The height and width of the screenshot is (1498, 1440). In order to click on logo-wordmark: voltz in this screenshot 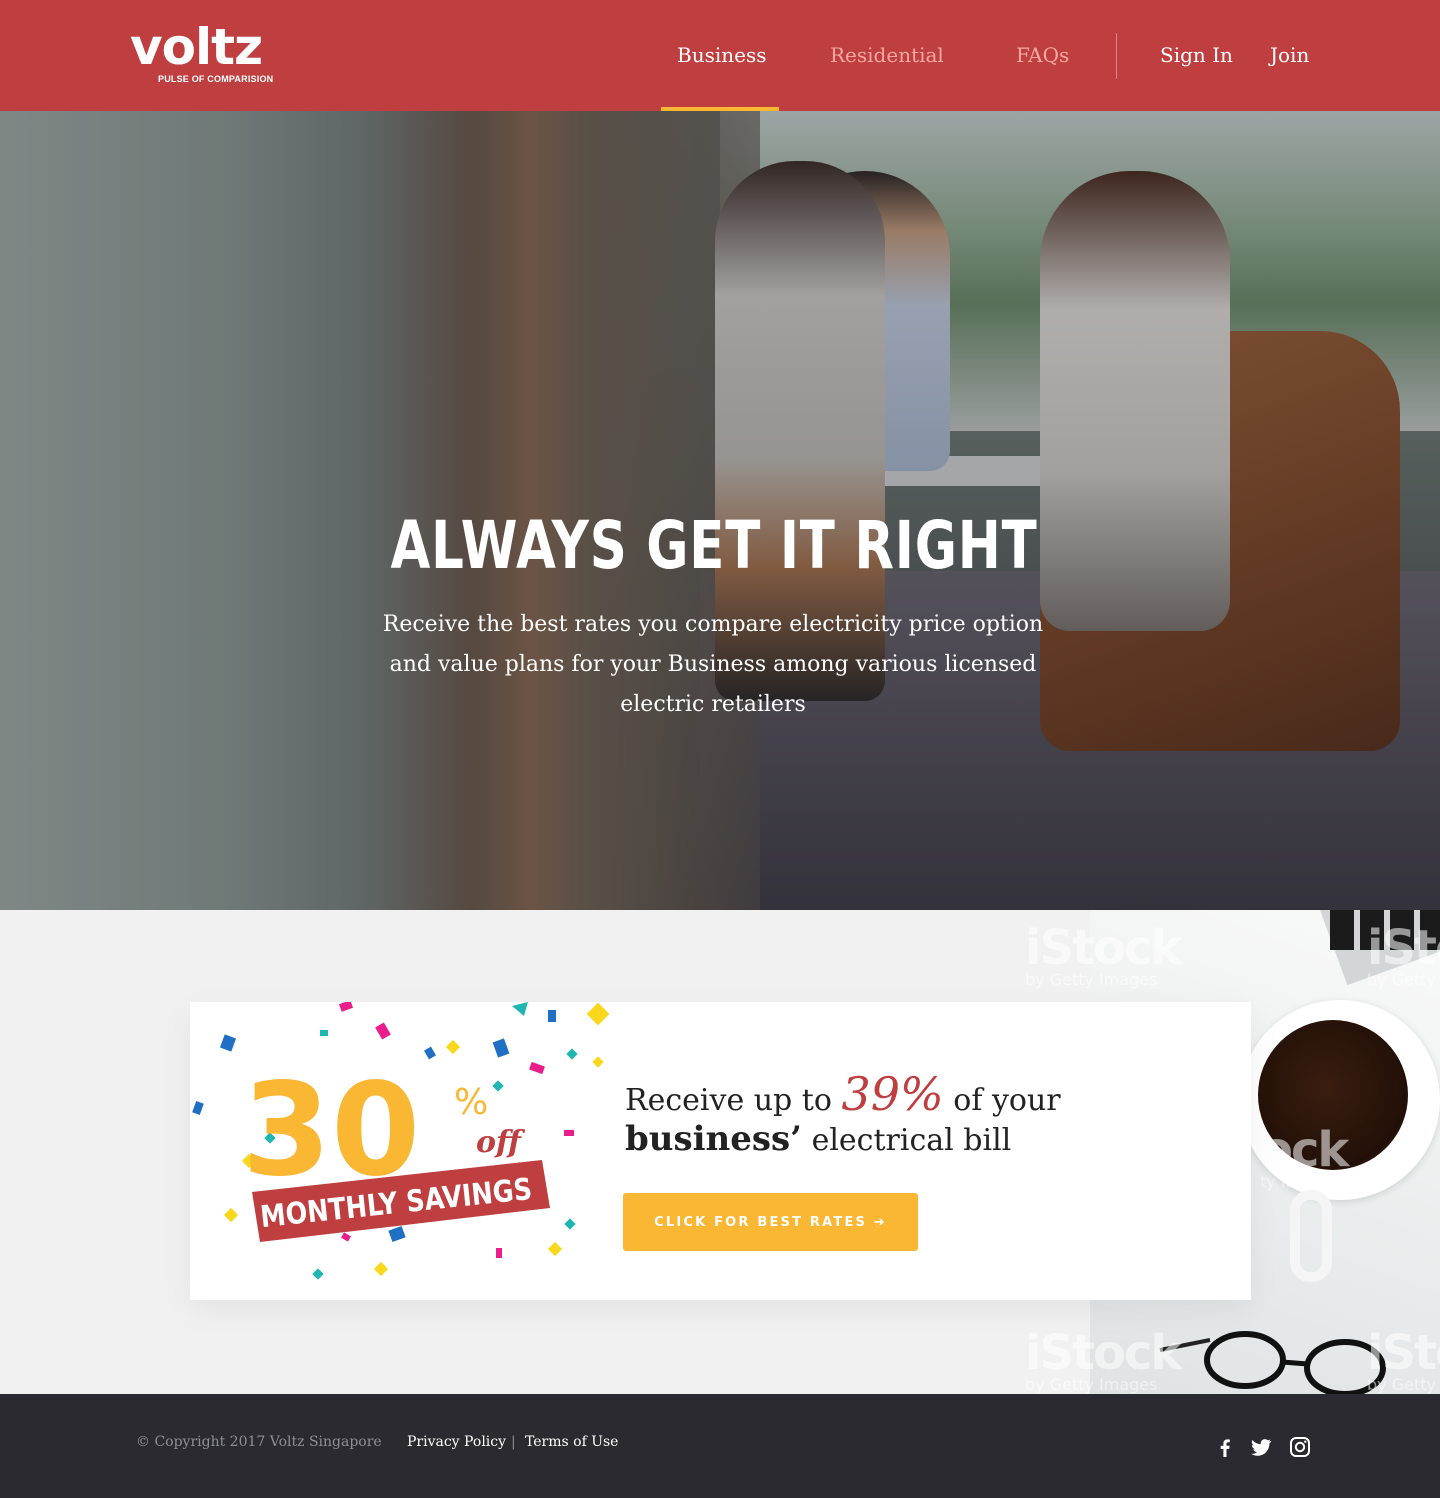, I will do `click(196, 47)`.